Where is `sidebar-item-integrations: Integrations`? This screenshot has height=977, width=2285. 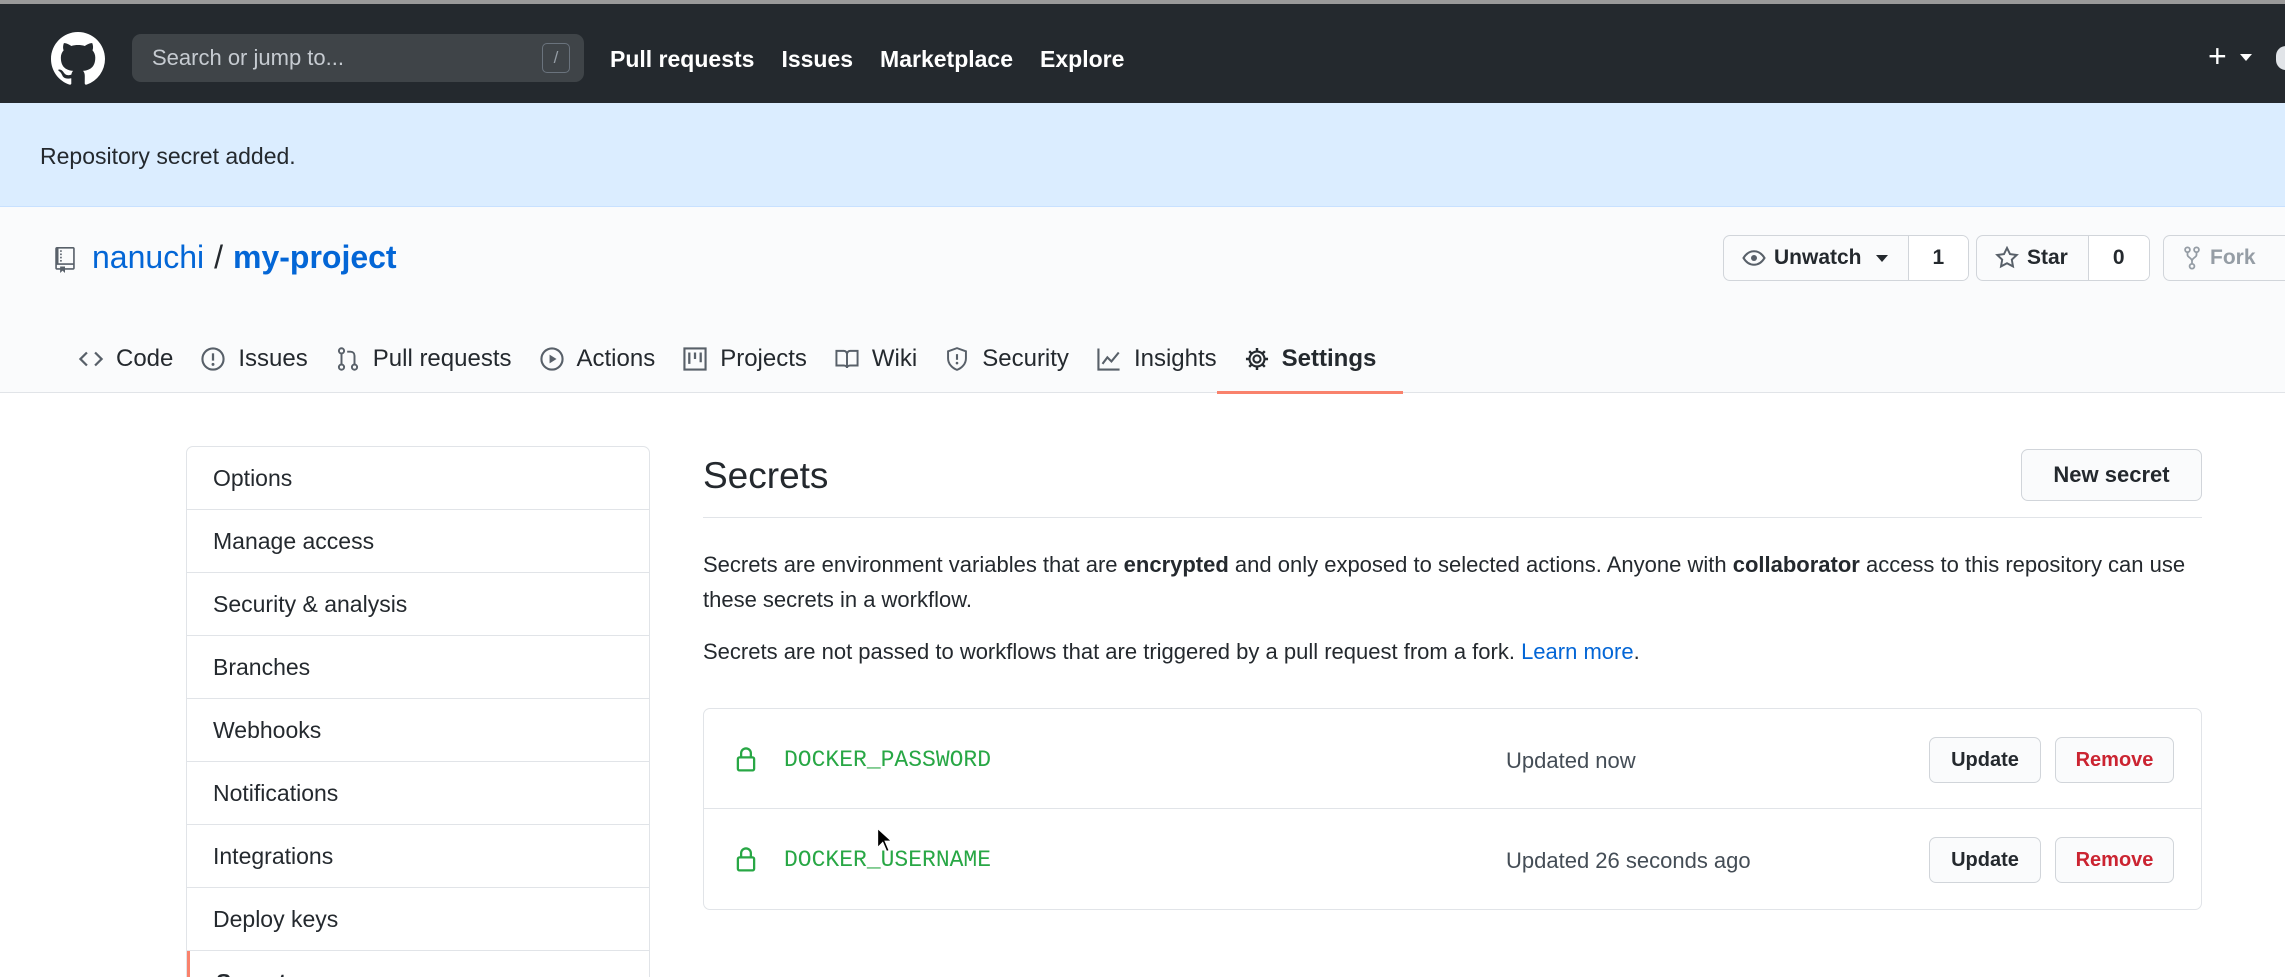
sidebar-item-integrations: Integrations is located at coordinates (418, 856).